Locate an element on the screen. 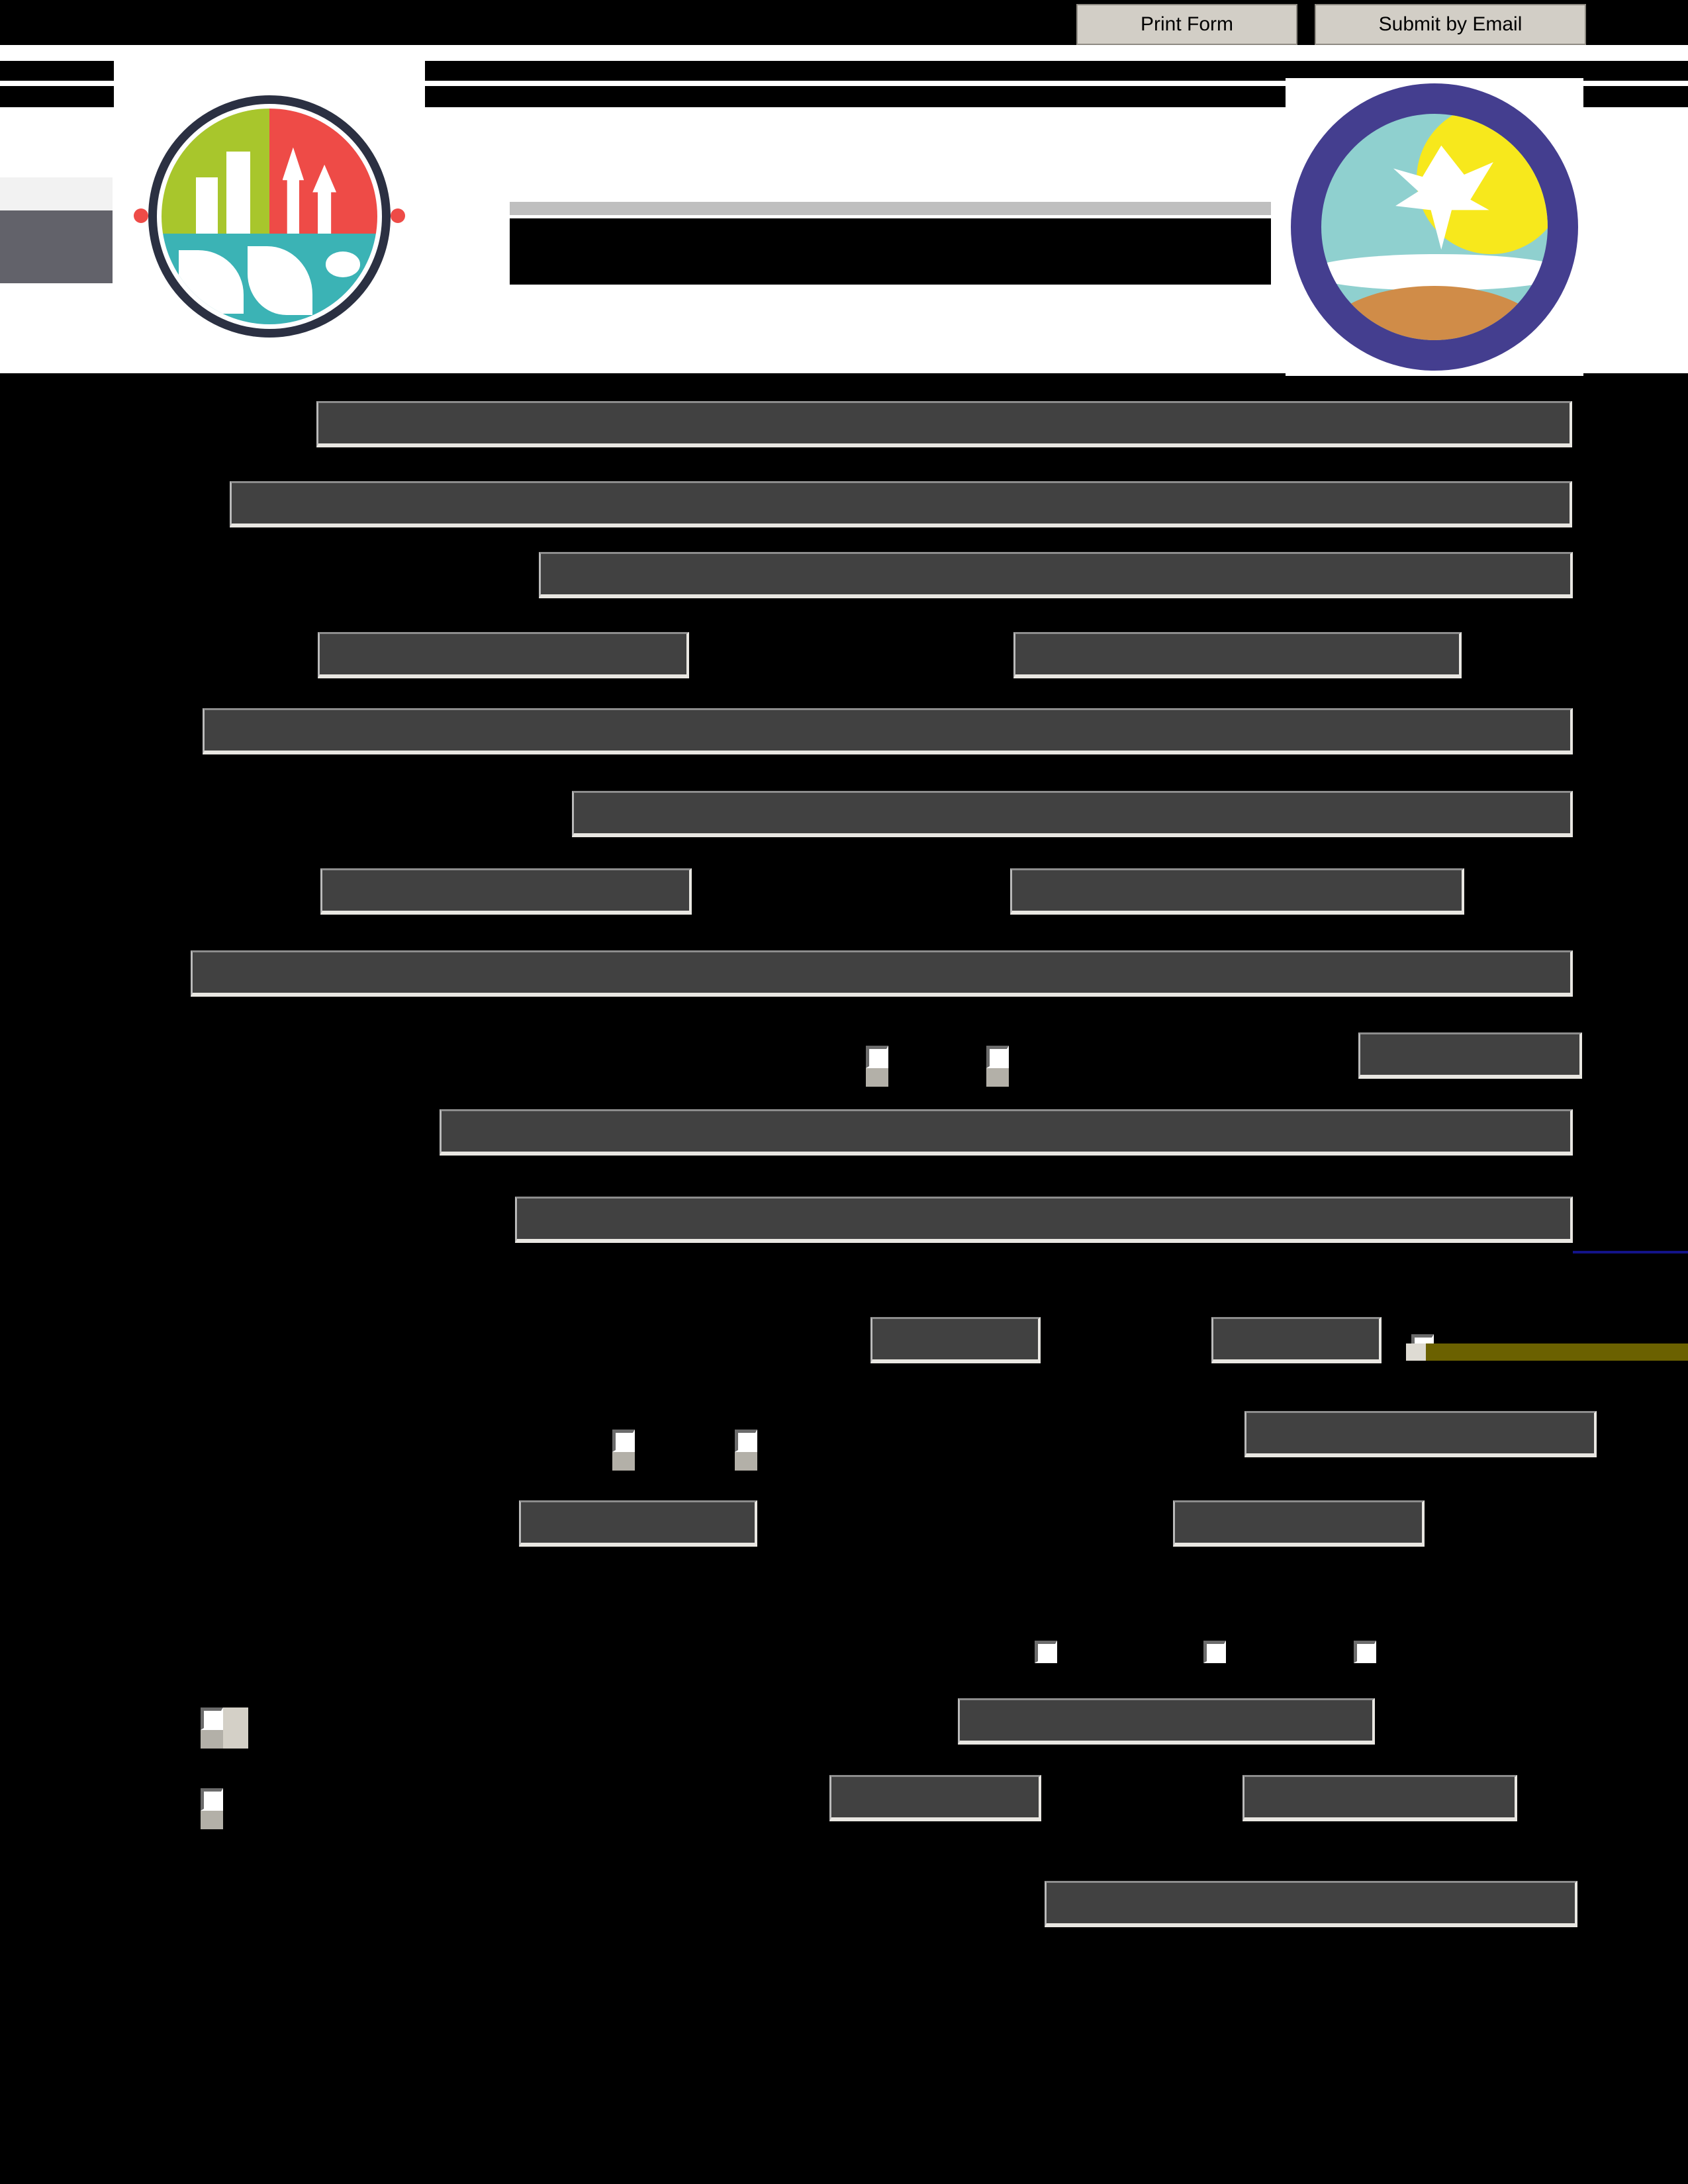 The height and width of the screenshot is (2184, 1688). top-toolbar: Print Form Submit by Email is located at coordinates (844, 22).